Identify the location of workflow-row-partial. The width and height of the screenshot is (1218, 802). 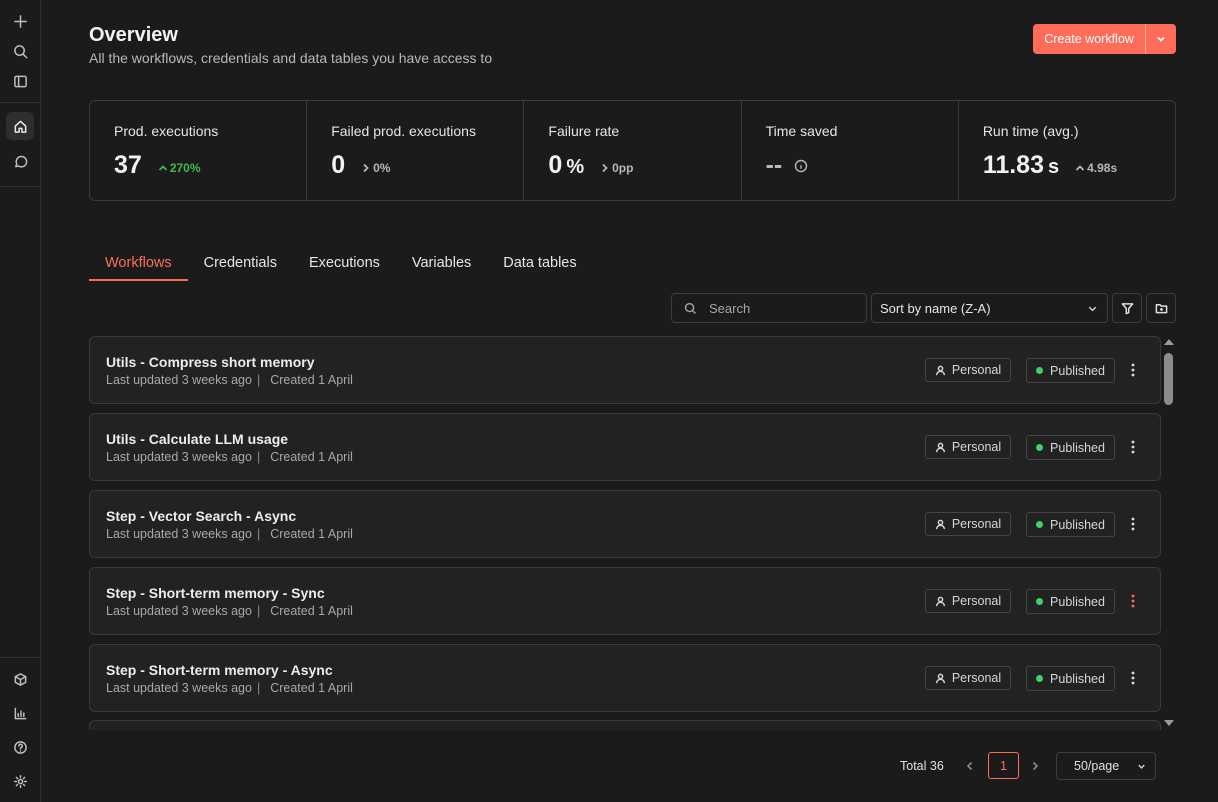
(625, 725).